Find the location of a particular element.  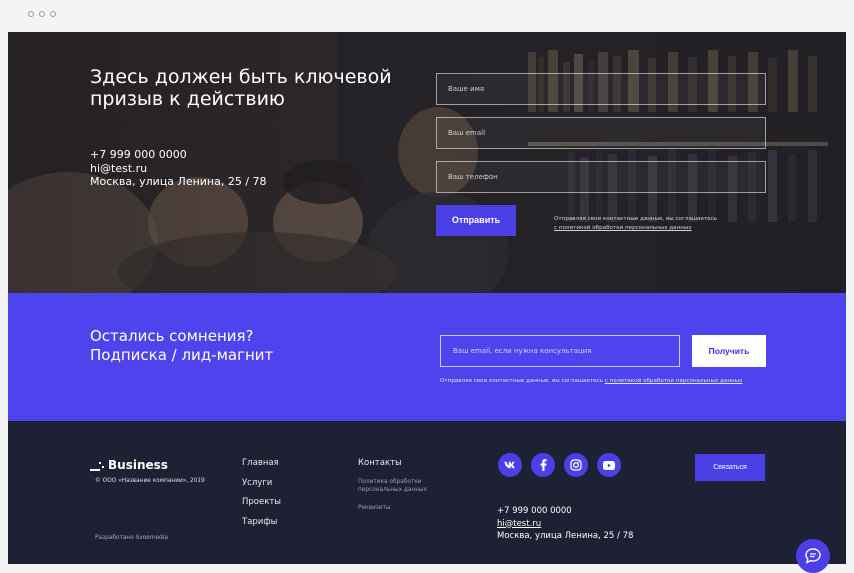

footer-requisites-link: Реквизиты is located at coordinates (374, 508).